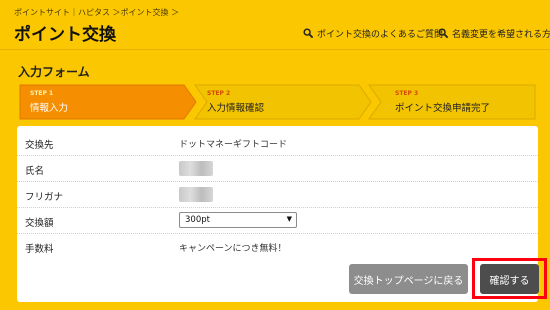  I want to click on page-title: ポイント交換, so click(65, 35).